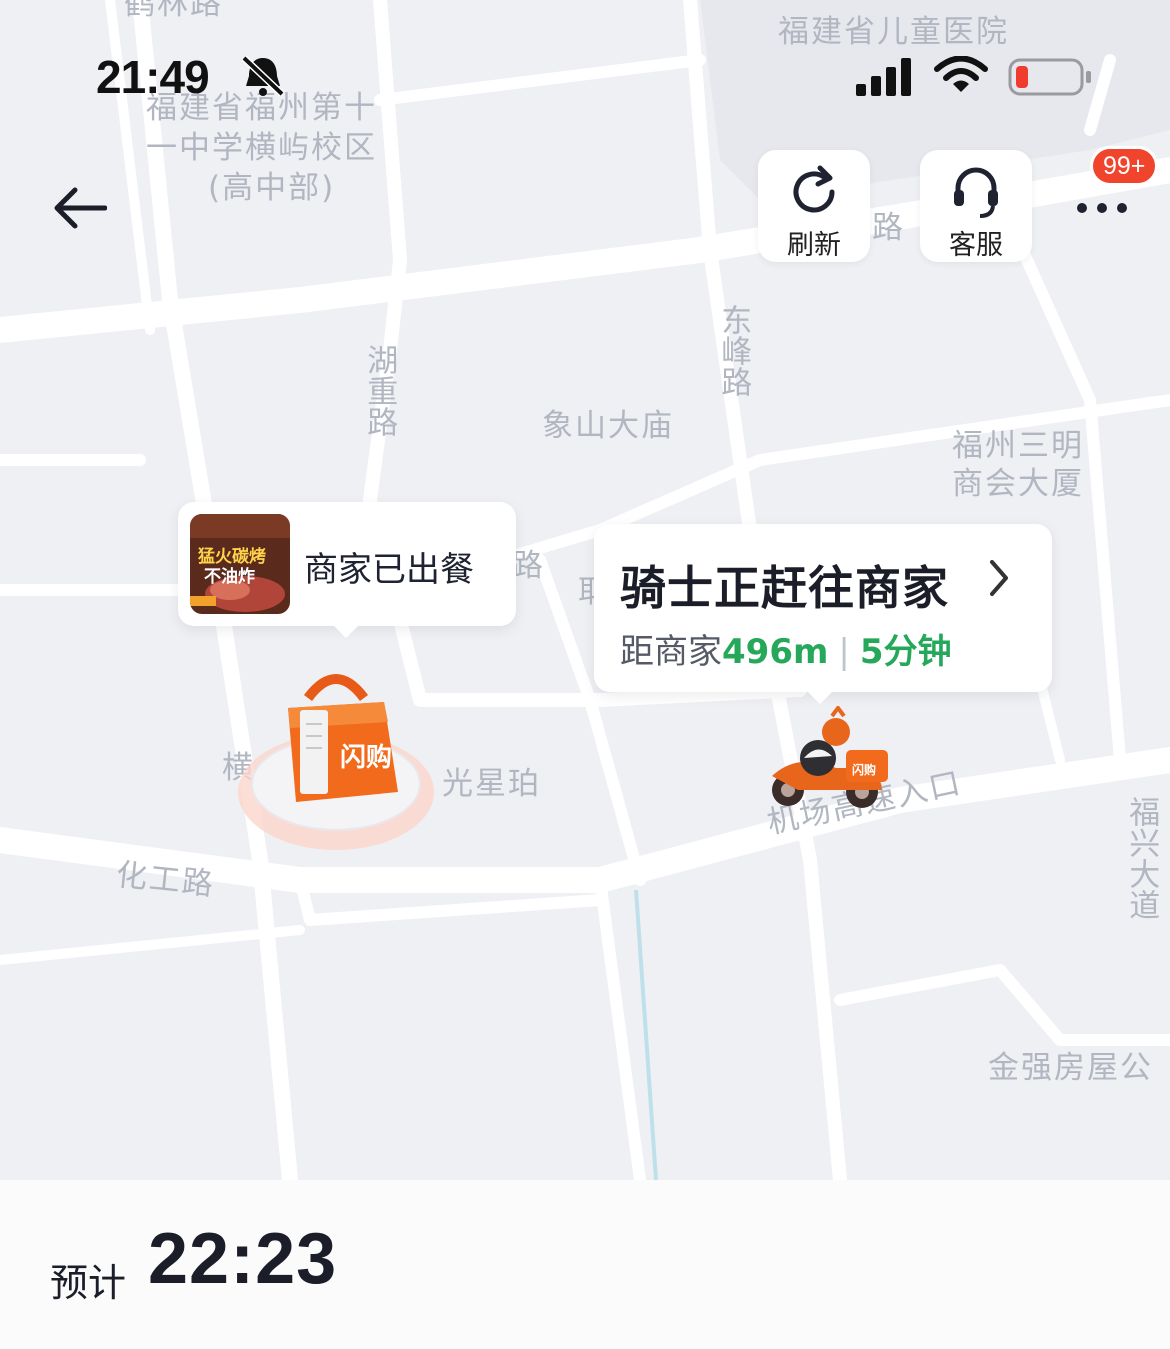 The width and height of the screenshot is (1170, 1349). Describe the element at coordinates (1018, 484) in the screenshot. I see `map-label-sanming-line2: 商会大厦` at that location.